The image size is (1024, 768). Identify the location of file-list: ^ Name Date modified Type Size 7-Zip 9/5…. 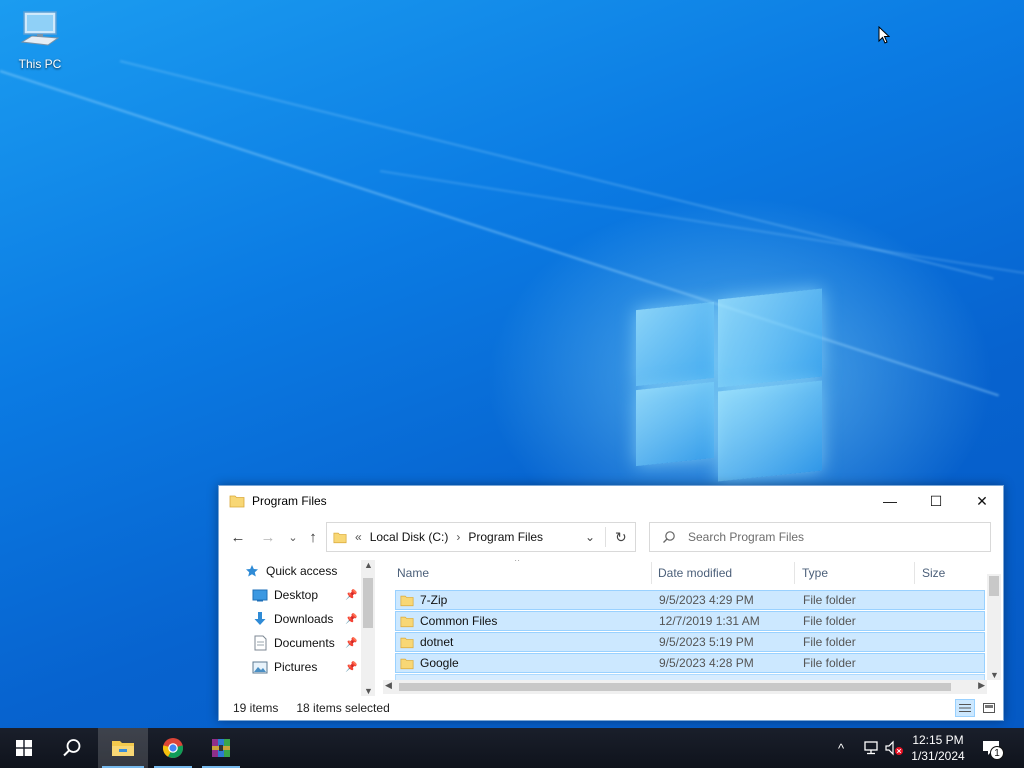
(688, 620).